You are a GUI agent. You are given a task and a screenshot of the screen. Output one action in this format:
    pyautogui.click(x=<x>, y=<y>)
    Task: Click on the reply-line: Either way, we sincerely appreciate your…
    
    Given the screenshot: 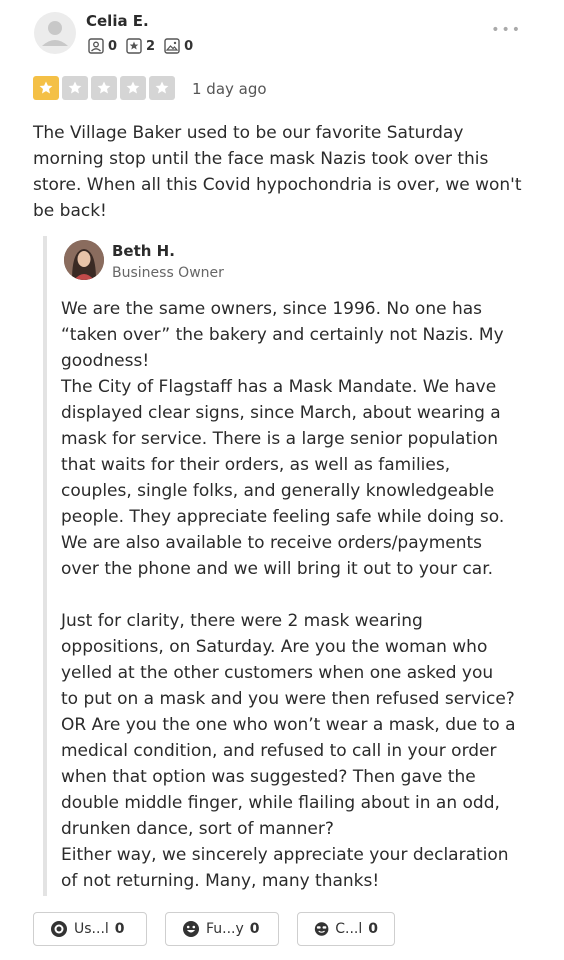 What is the action you would take?
    pyautogui.click(x=285, y=855)
    